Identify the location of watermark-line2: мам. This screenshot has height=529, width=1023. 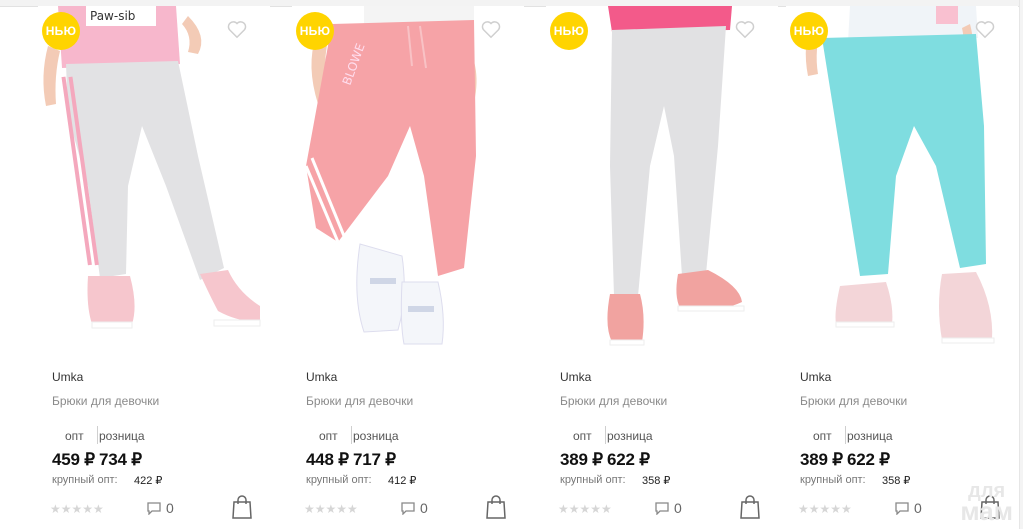
(986, 510).